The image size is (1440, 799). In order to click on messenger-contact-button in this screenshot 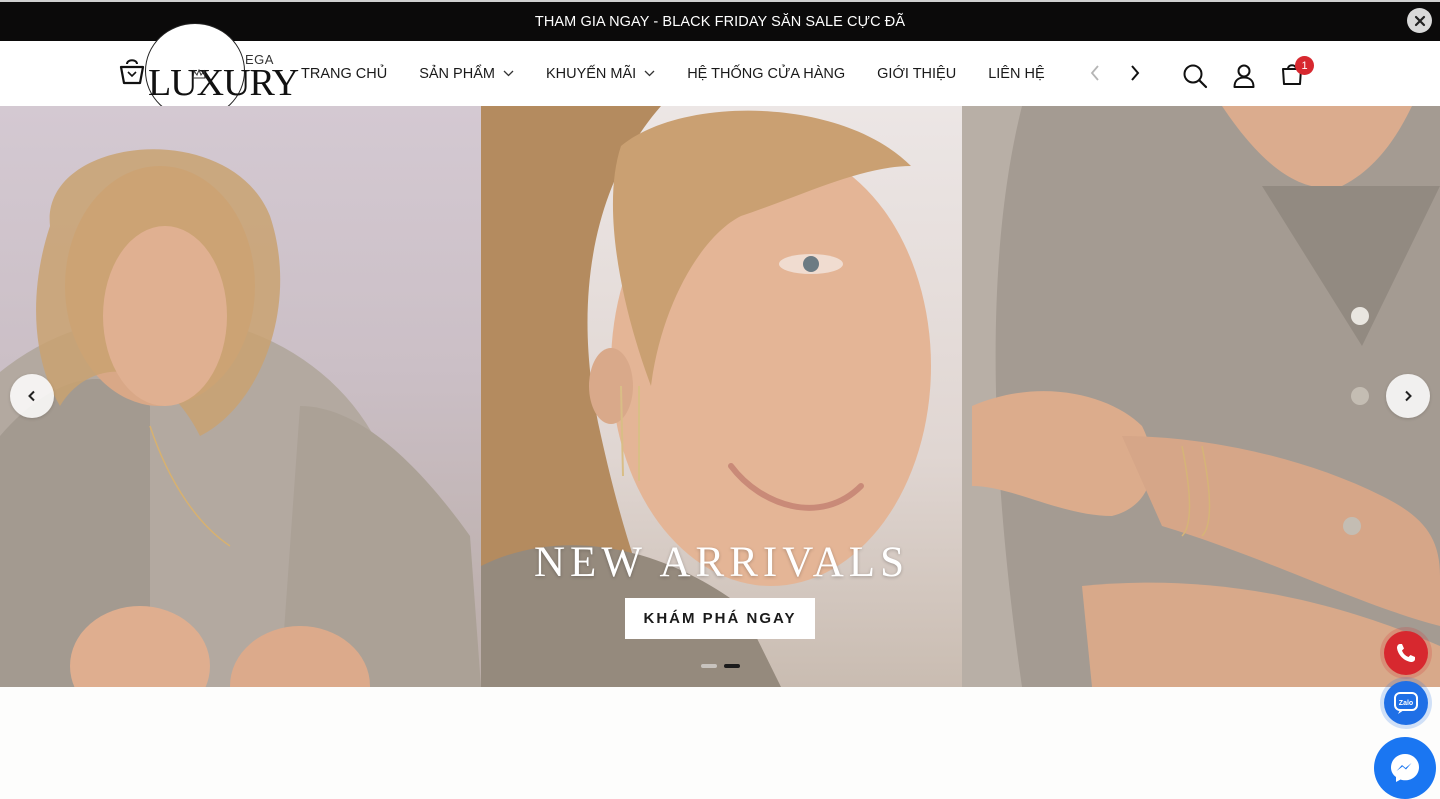, I will do `click(1405, 768)`.